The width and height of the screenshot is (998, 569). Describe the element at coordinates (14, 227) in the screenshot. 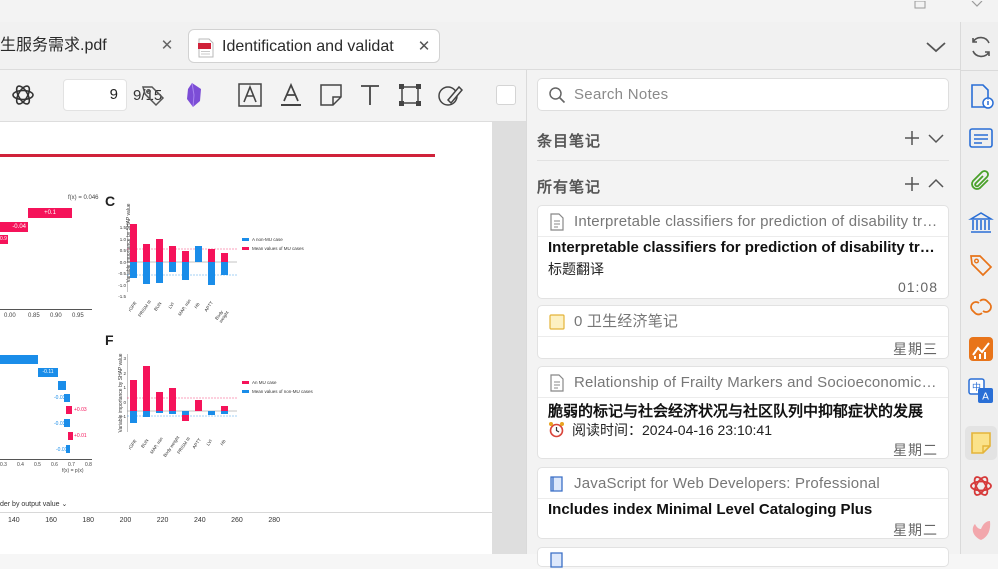

I see `waterfall-bar: -0.04` at that location.